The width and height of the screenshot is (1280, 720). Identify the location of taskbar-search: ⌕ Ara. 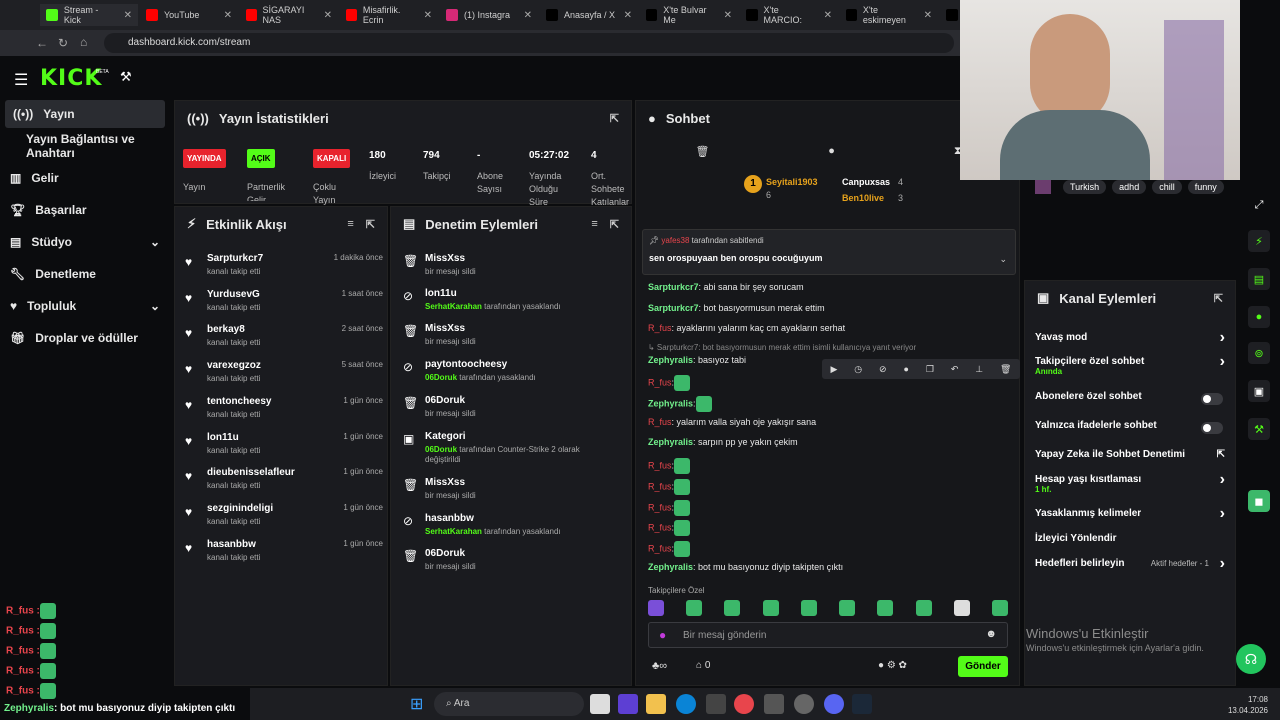
(509, 704).